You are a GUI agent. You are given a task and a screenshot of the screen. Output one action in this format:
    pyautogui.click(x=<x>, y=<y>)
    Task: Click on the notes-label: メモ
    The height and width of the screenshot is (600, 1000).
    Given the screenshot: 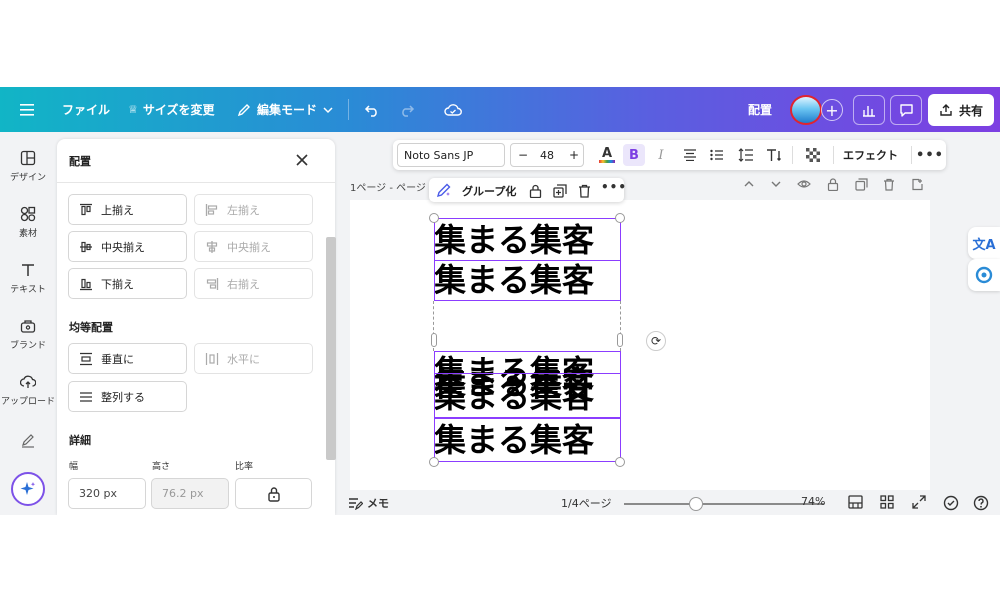 What is the action you would take?
    pyautogui.click(x=378, y=503)
    